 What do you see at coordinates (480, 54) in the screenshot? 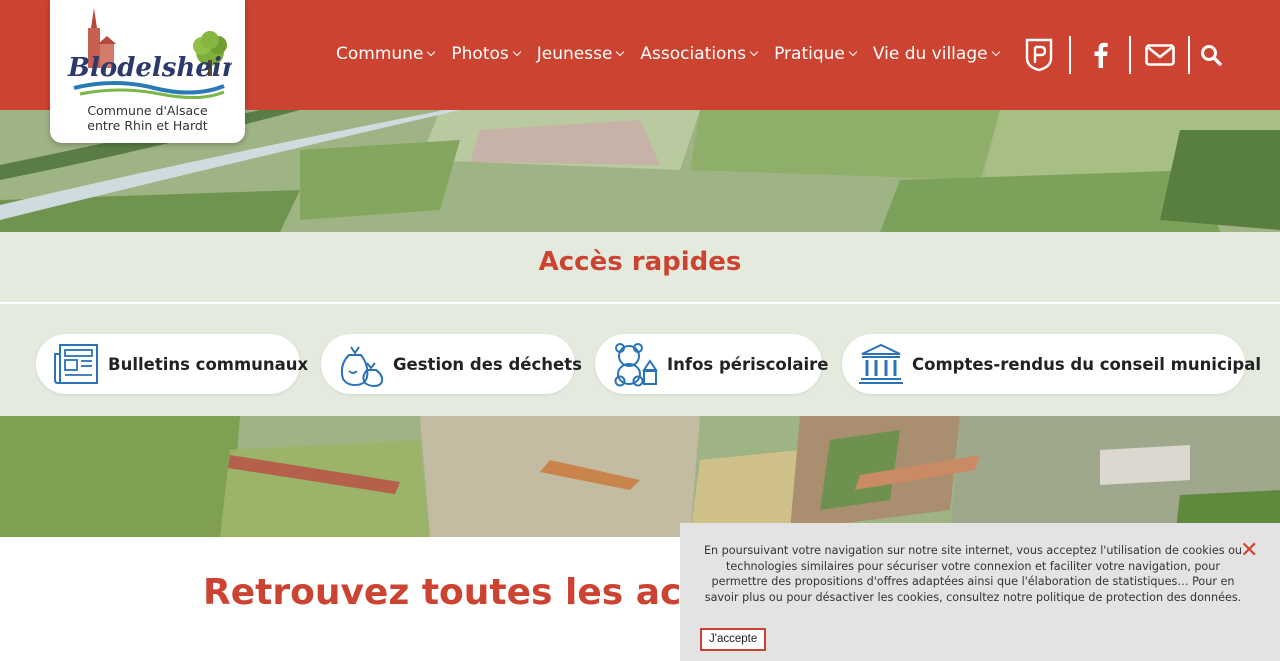
I see `nav-label: Photos` at bounding box center [480, 54].